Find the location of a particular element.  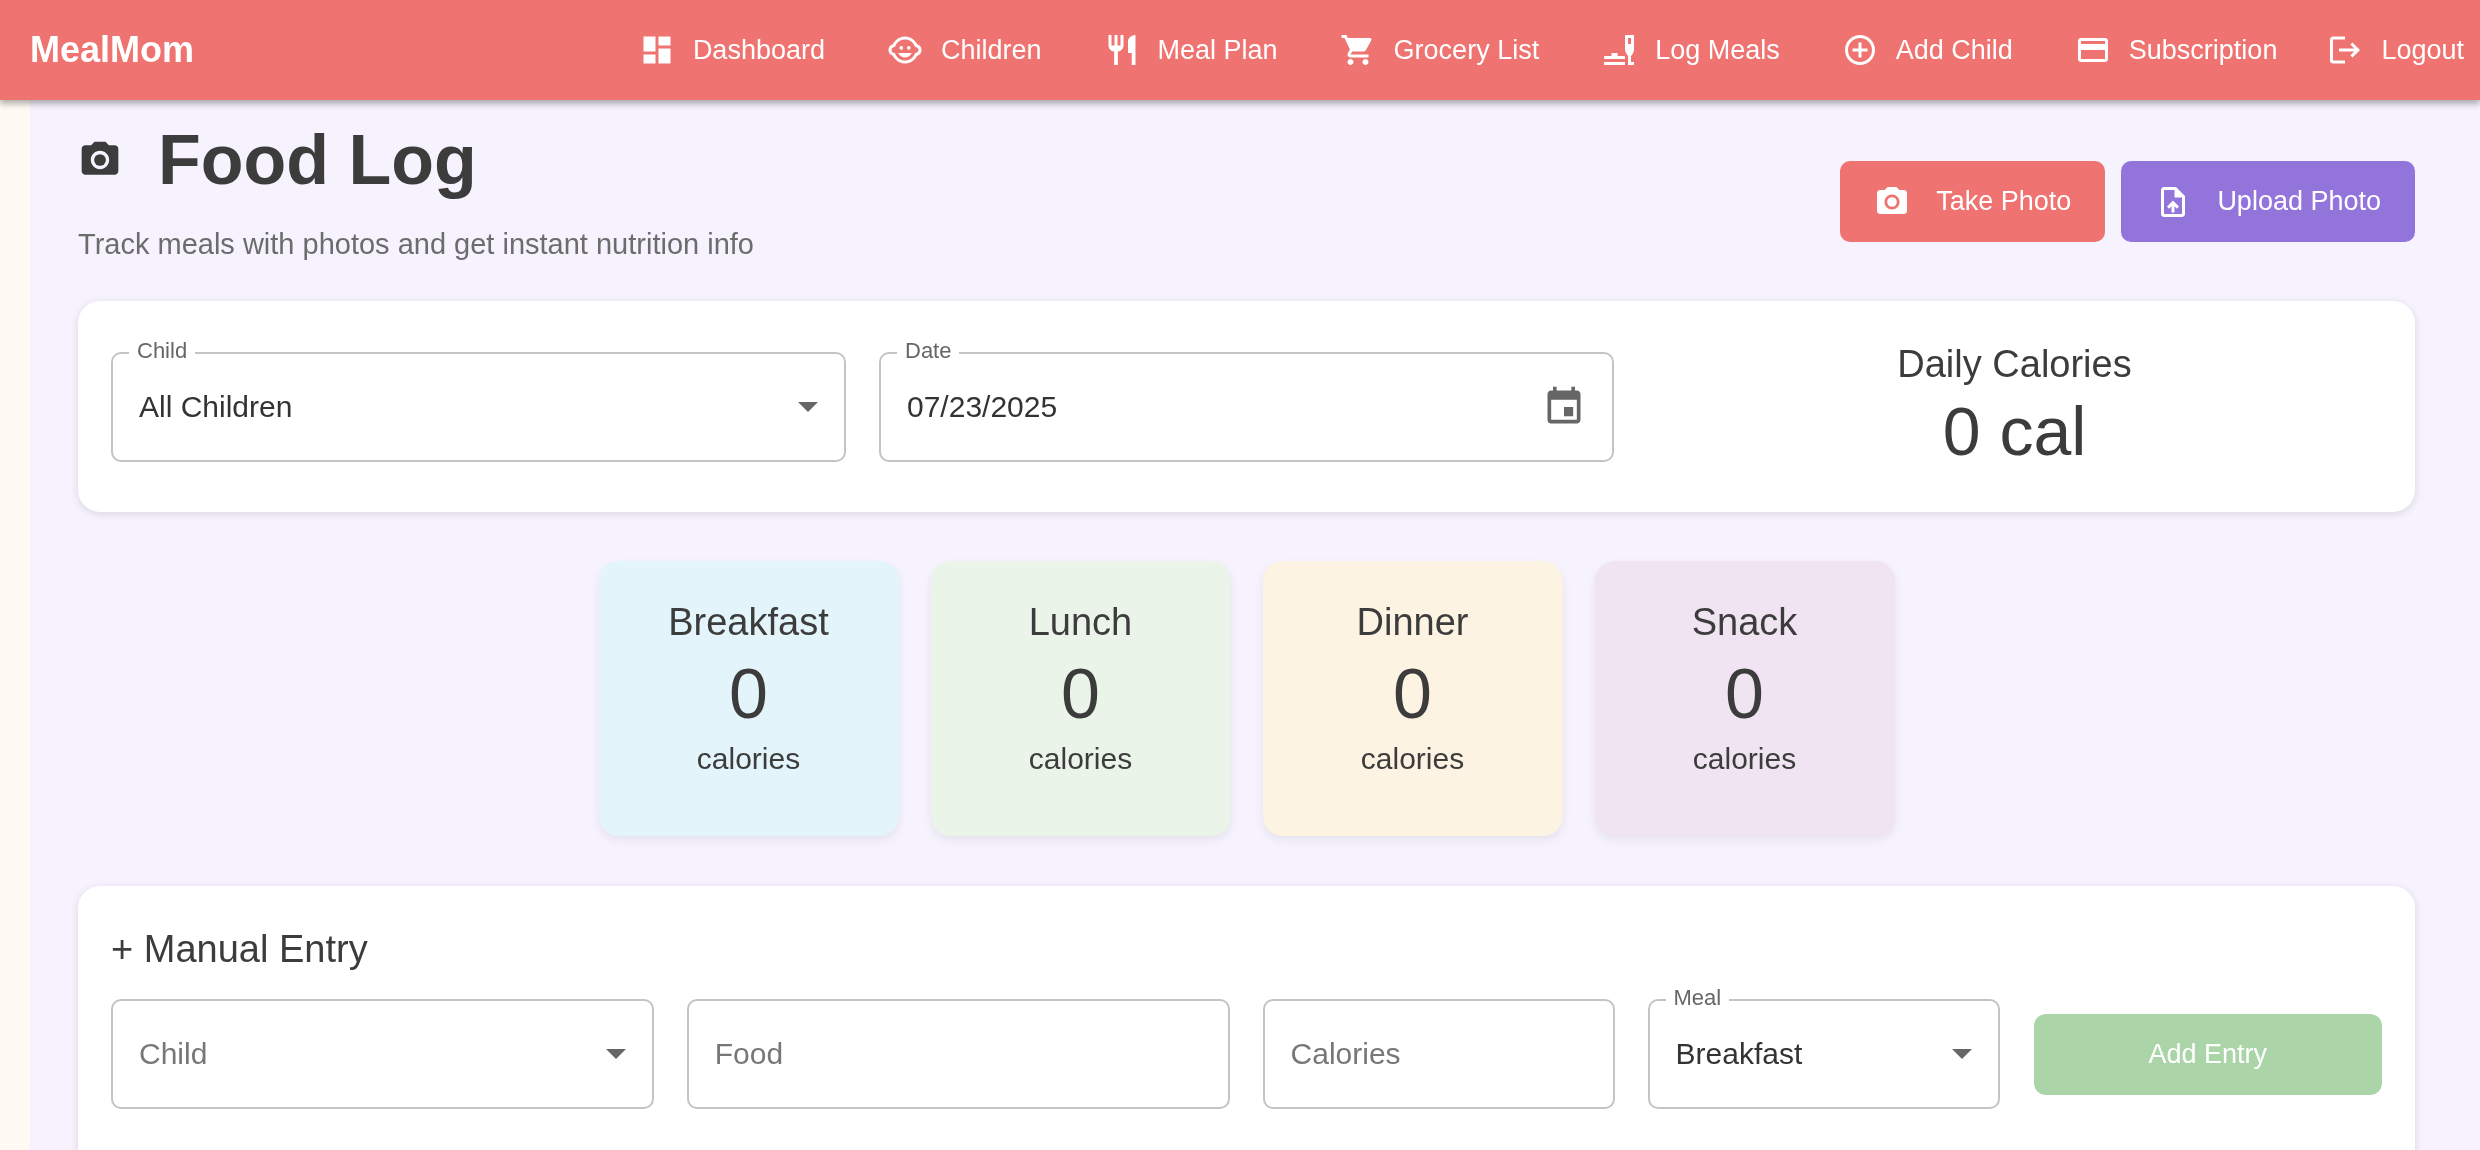

take-photo-button: Take Photo is located at coordinates (1973, 201).